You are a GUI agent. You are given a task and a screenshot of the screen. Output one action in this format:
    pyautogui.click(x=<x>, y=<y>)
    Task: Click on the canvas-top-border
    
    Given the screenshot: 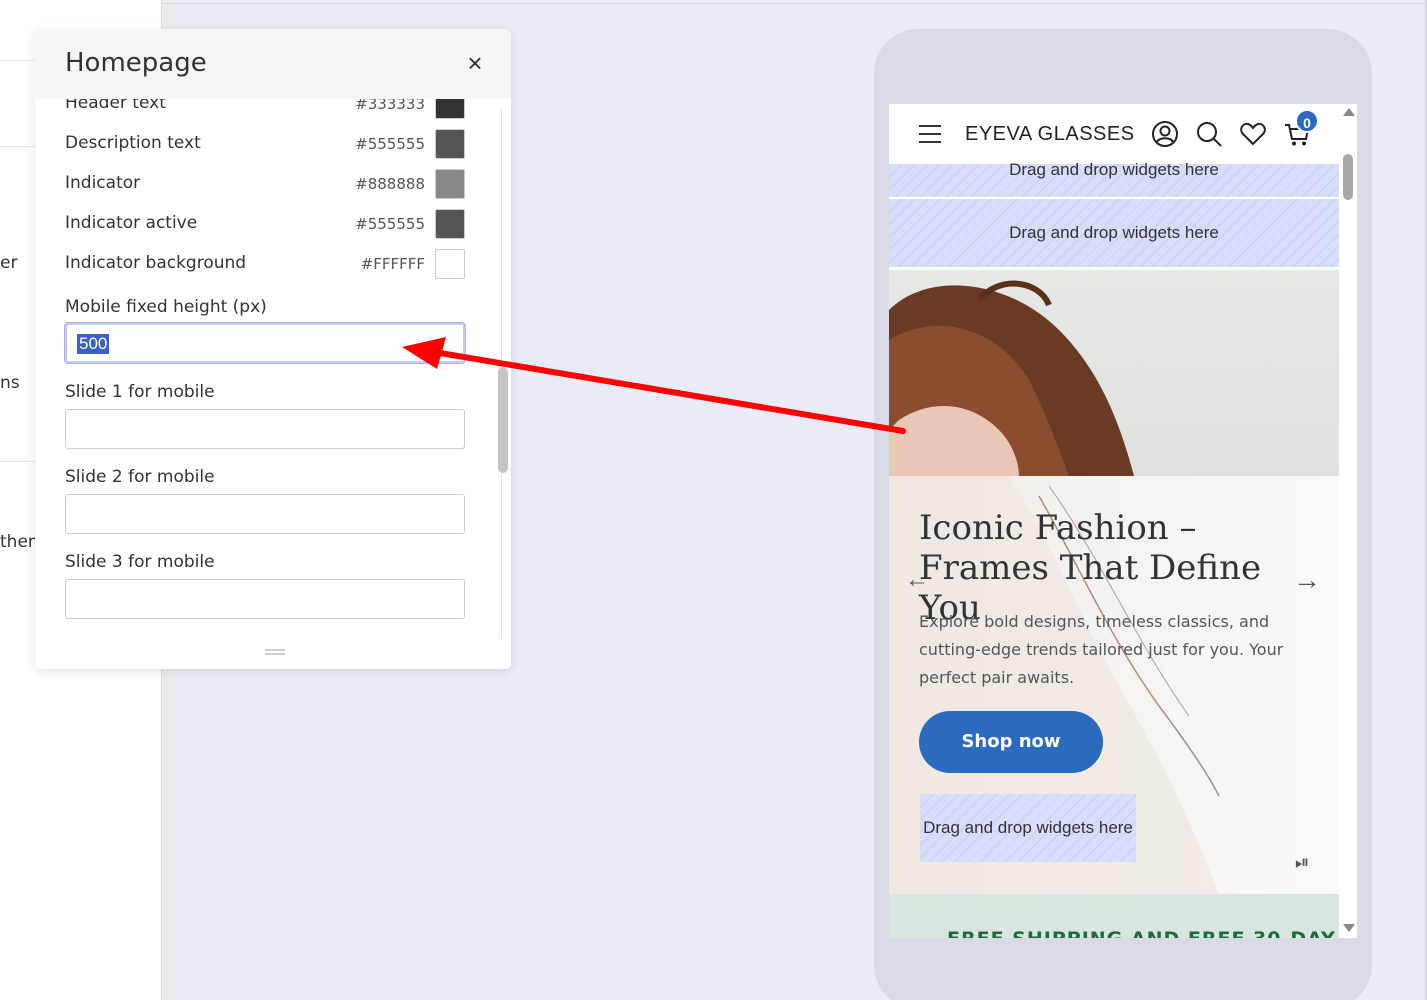 What is the action you would take?
    pyautogui.click(x=794, y=3)
    